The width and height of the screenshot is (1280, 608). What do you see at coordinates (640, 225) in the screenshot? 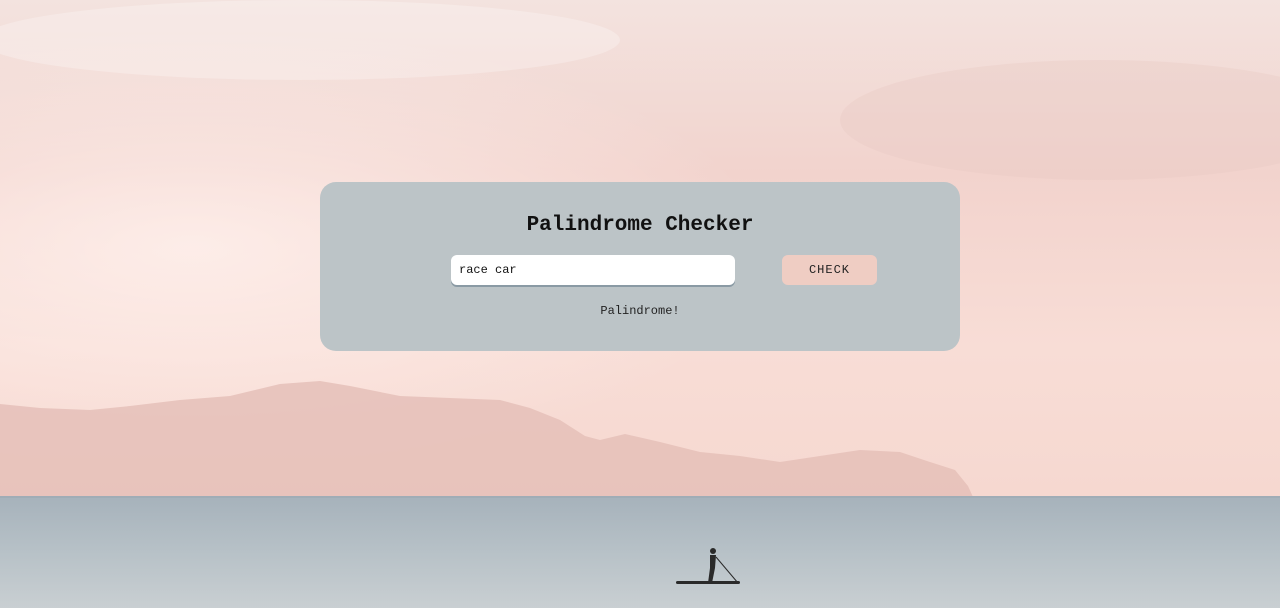
I see `page-title: Palindrome Checker` at bounding box center [640, 225].